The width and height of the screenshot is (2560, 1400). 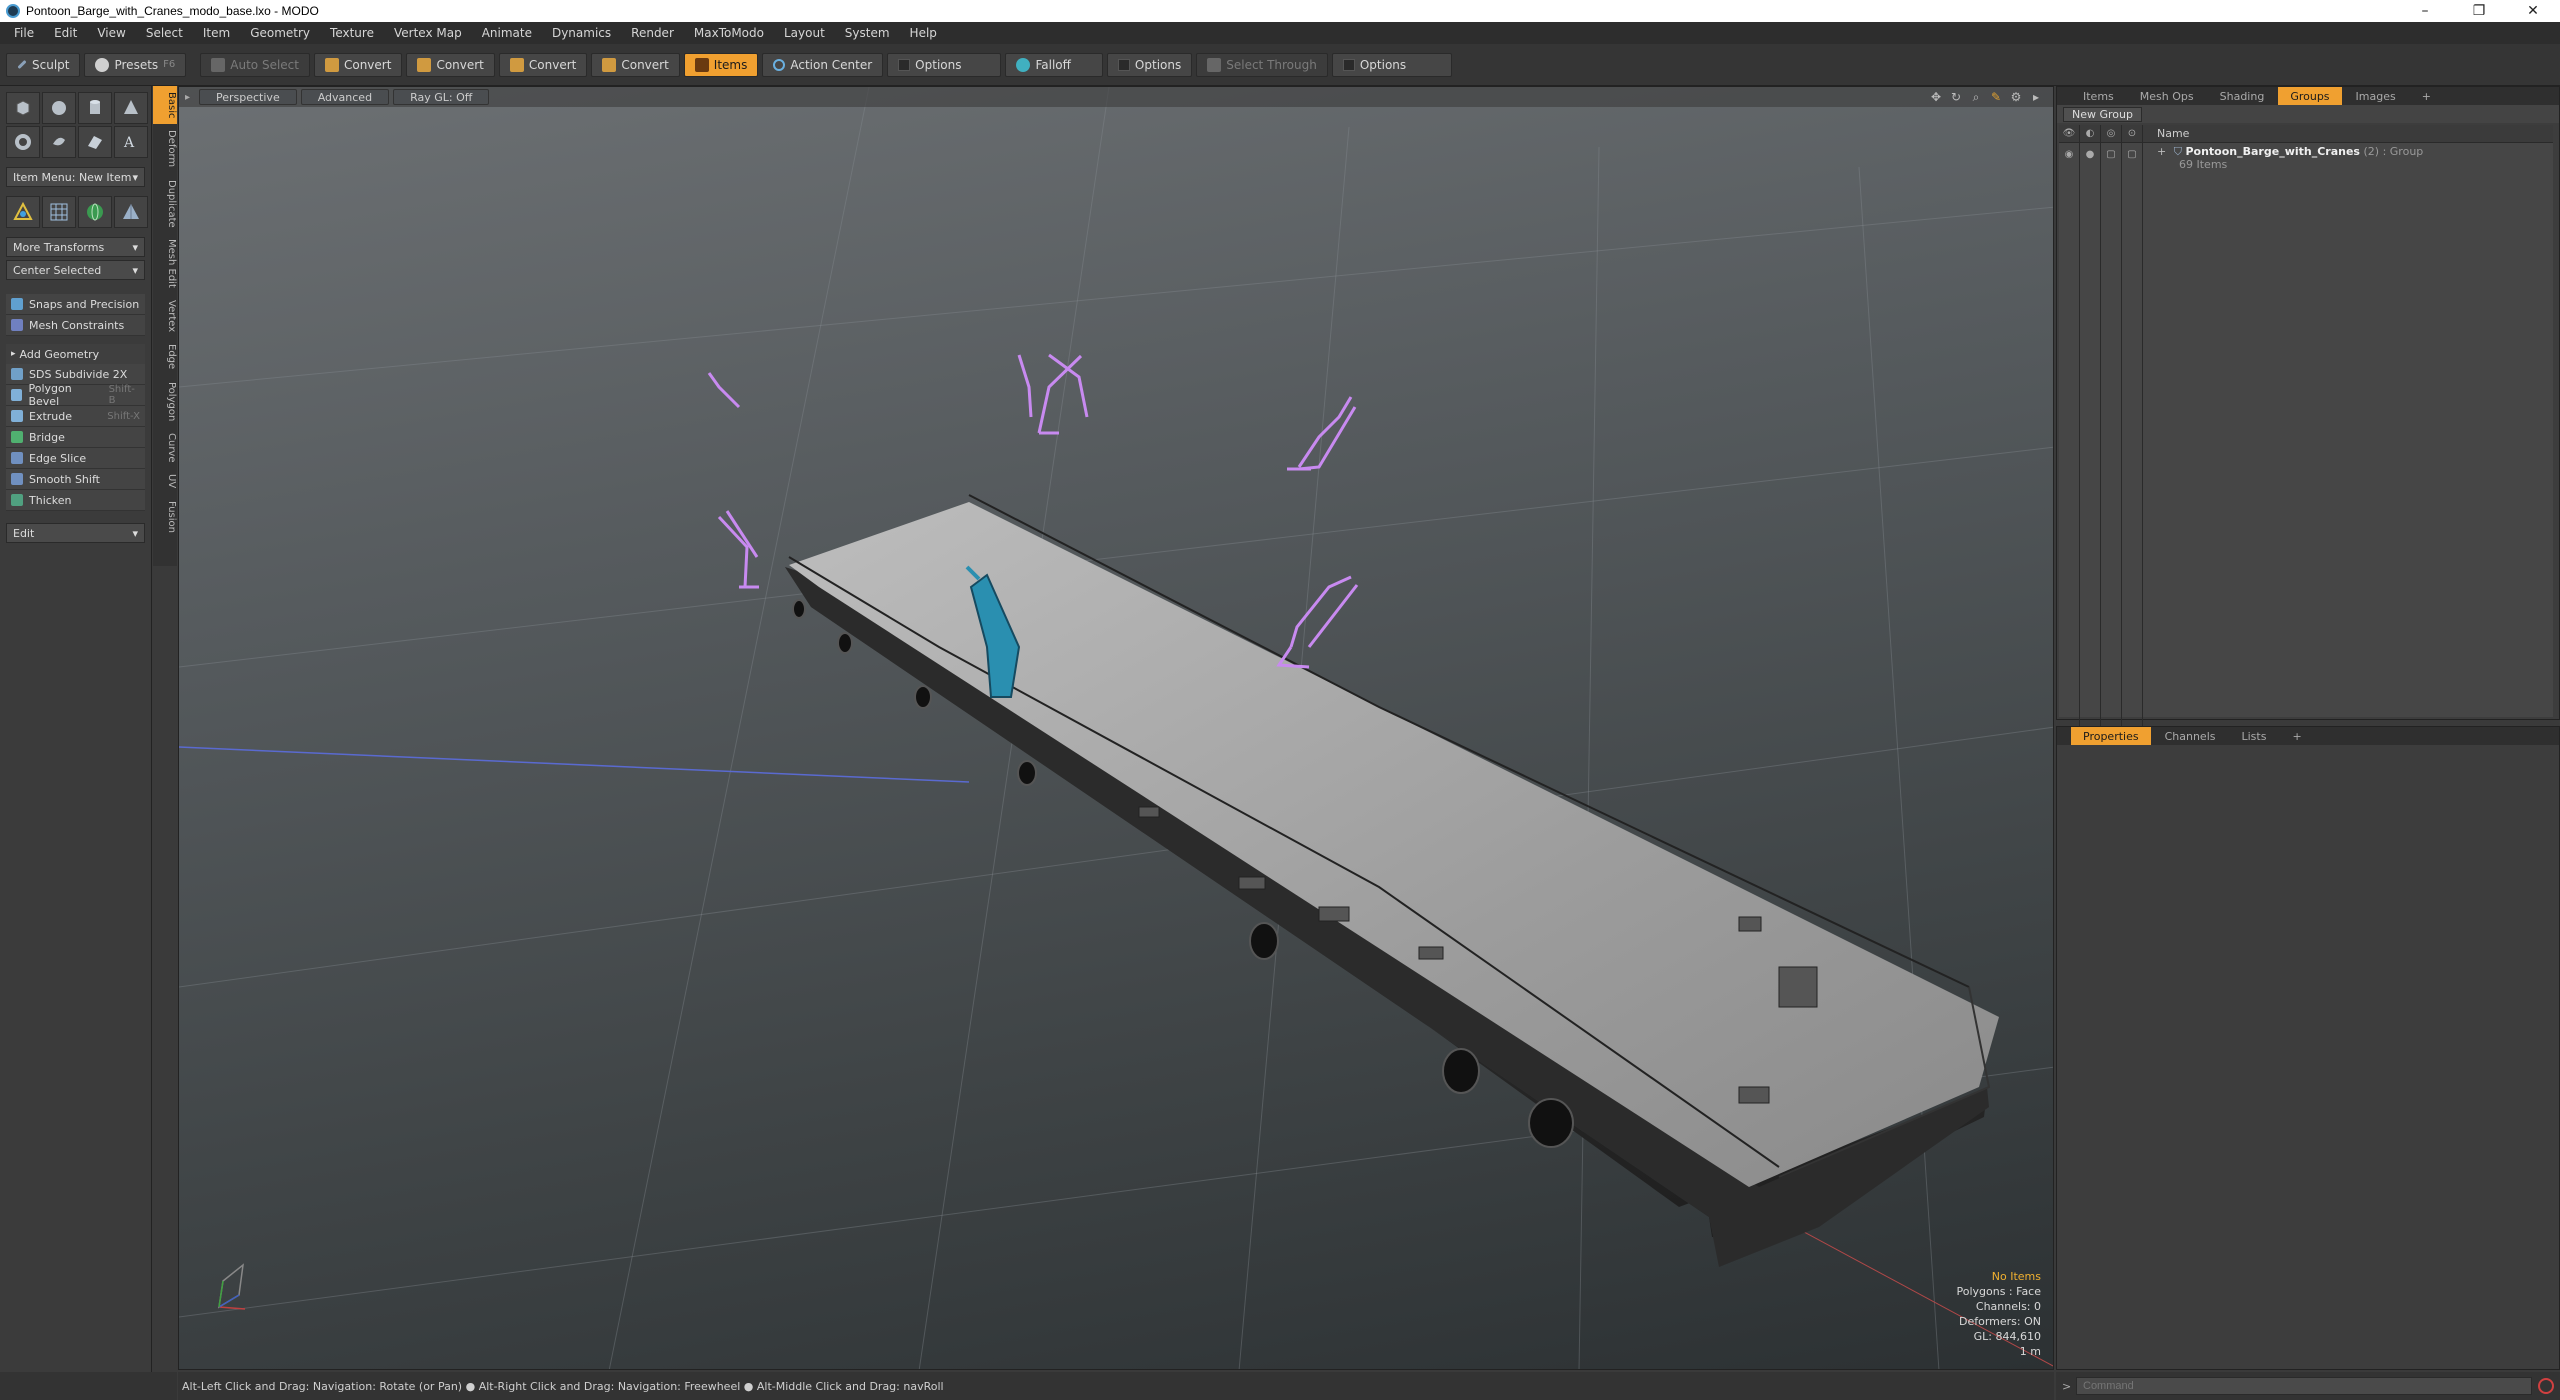 What do you see at coordinates (75, 325) in the screenshot?
I see `mesh-constraints-button: Mesh Constraints` at bounding box center [75, 325].